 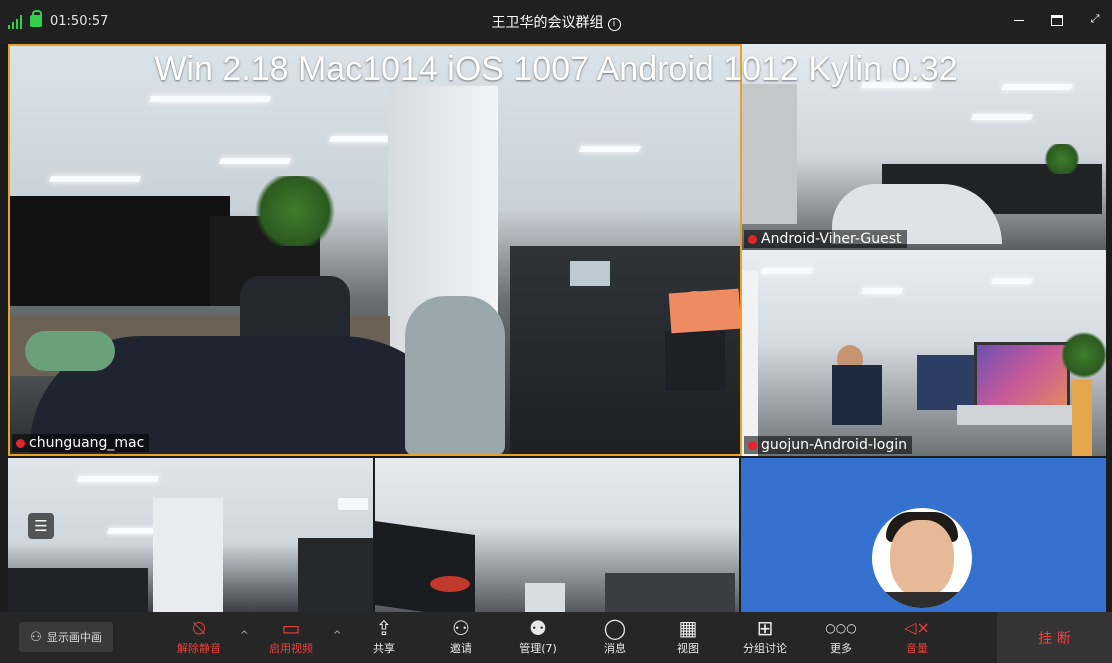 What do you see at coordinates (461, 628) in the screenshot?
I see `invite-icon: ⚇` at bounding box center [461, 628].